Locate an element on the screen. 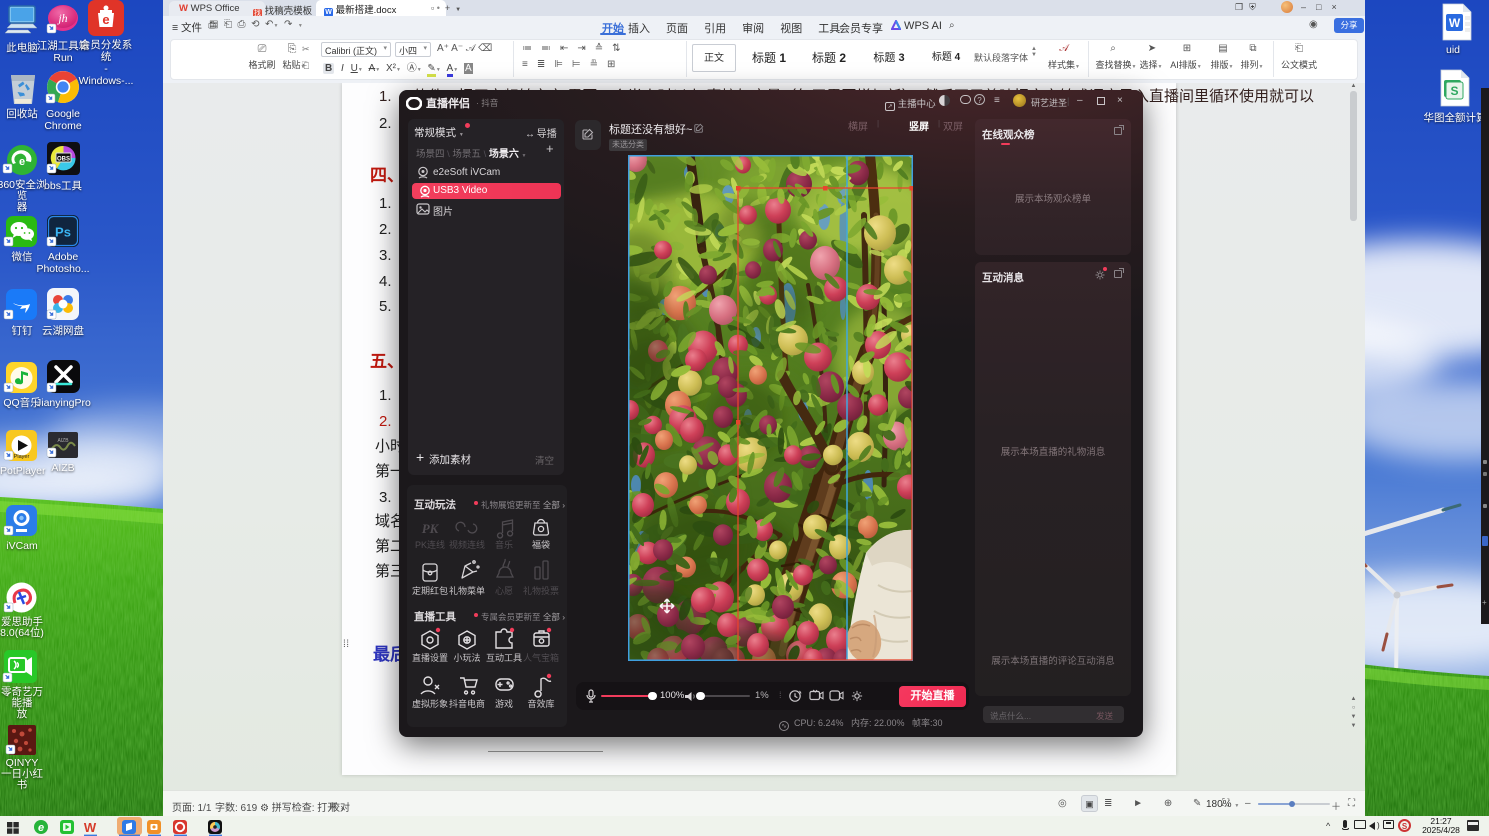  svg-text: Ps is located at coordinates (63, 232).